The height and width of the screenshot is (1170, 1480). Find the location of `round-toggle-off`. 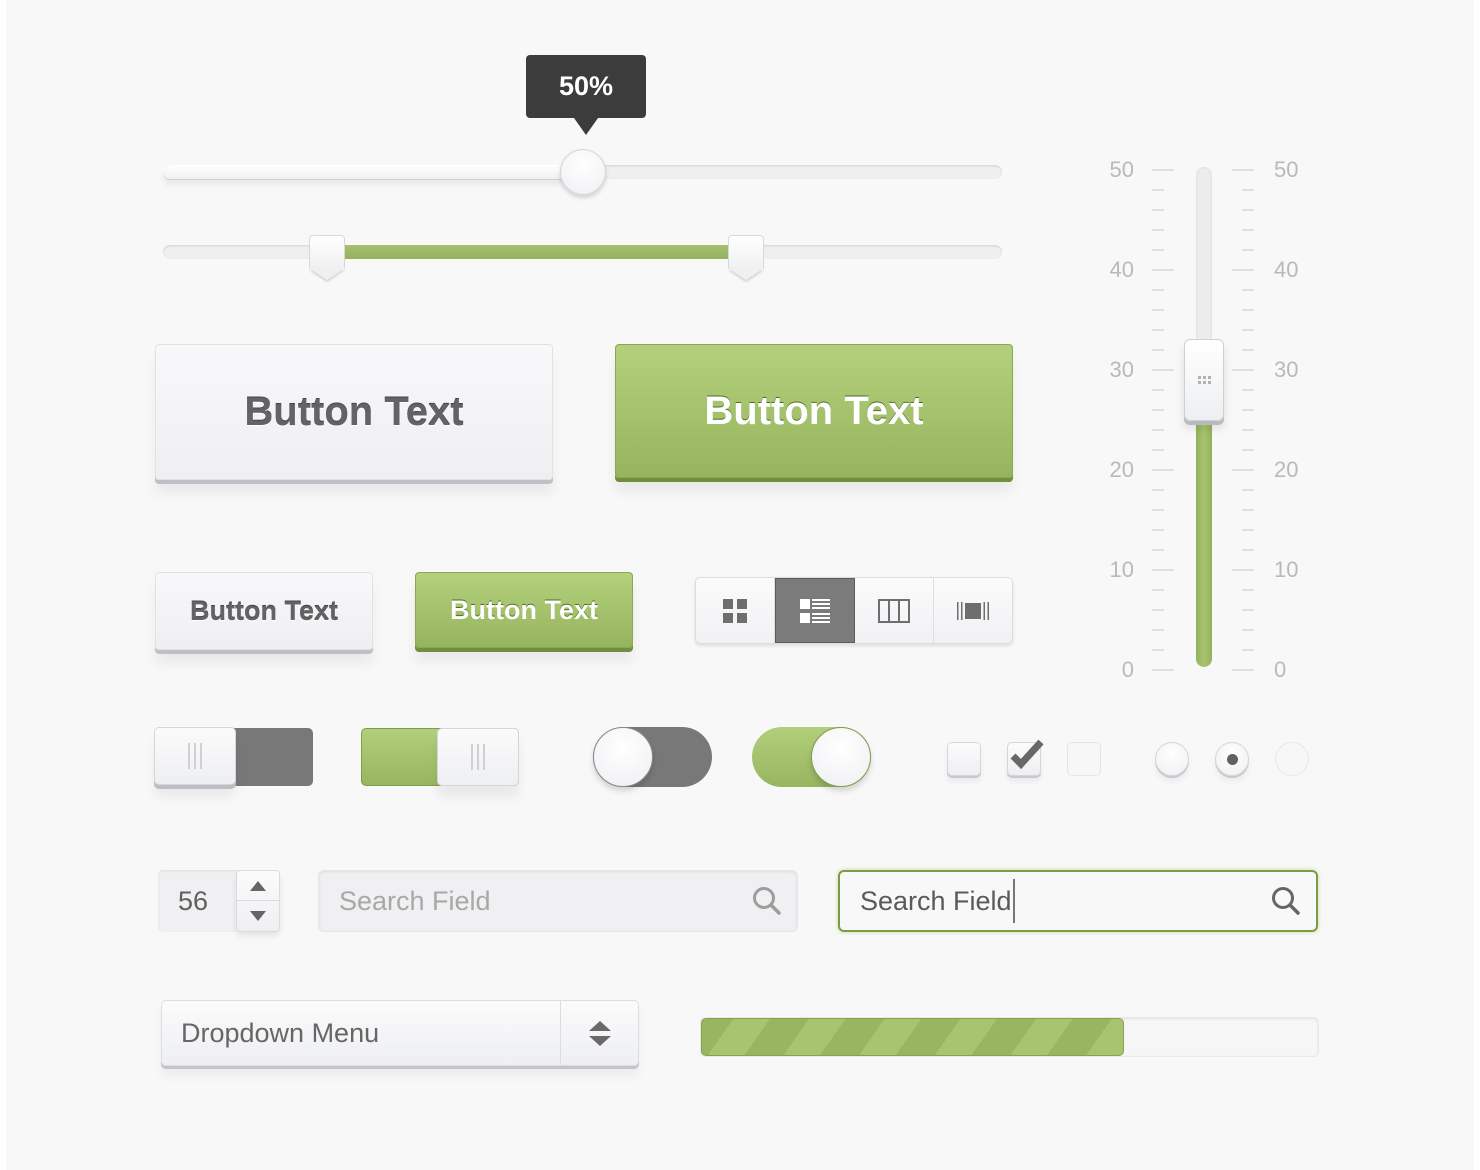

round-toggle-off is located at coordinates (652, 757).